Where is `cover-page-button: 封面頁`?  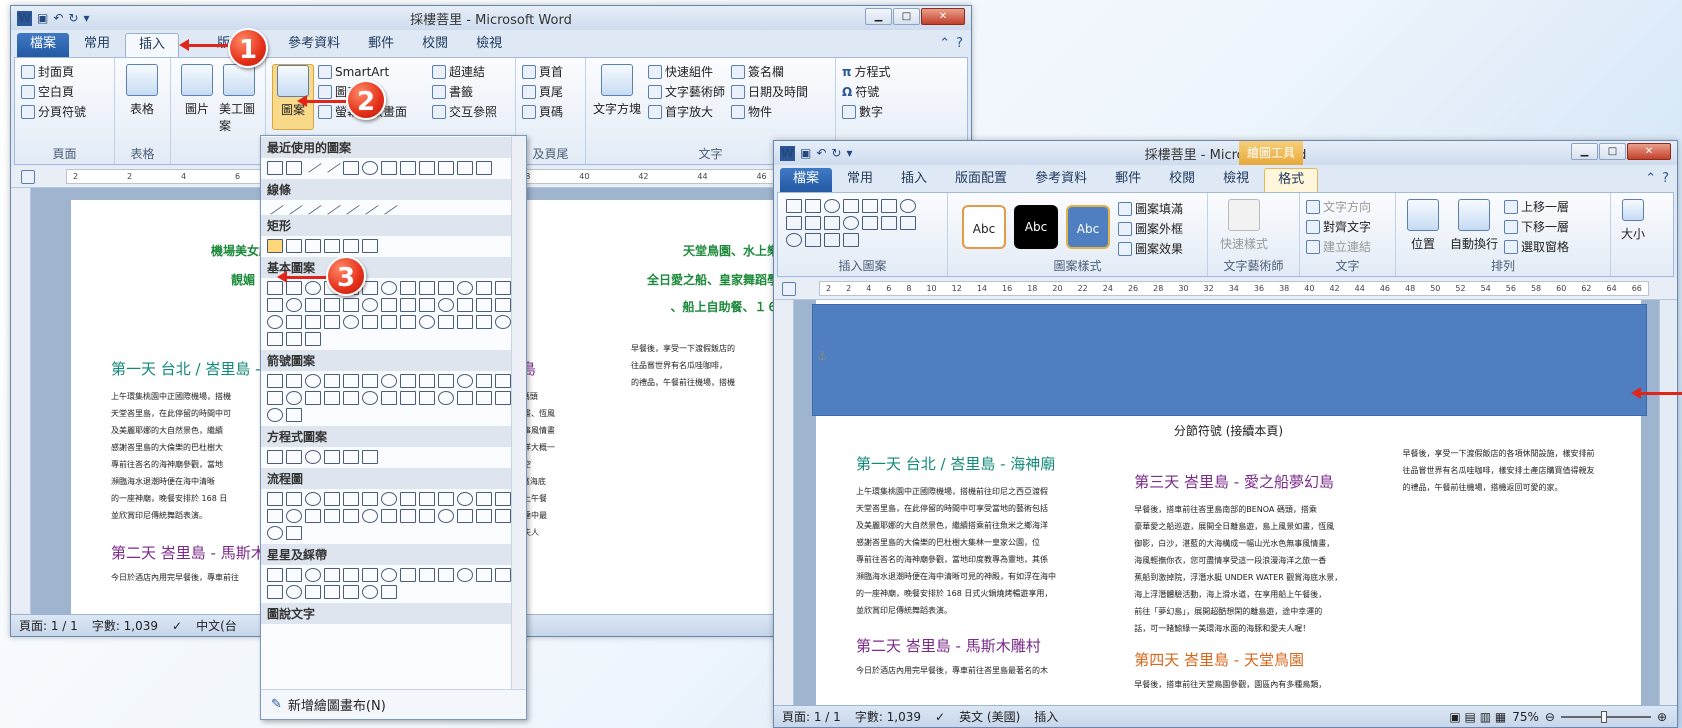 cover-page-button: 封面頁 is located at coordinates (64, 72).